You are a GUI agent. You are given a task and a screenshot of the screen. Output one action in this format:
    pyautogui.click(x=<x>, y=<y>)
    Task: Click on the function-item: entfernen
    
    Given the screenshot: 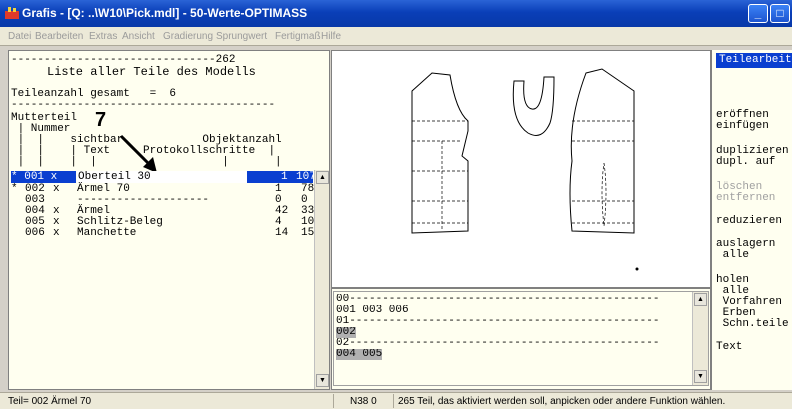 What is the action you would take?
    pyautogui.click(x=746, y=198)
    